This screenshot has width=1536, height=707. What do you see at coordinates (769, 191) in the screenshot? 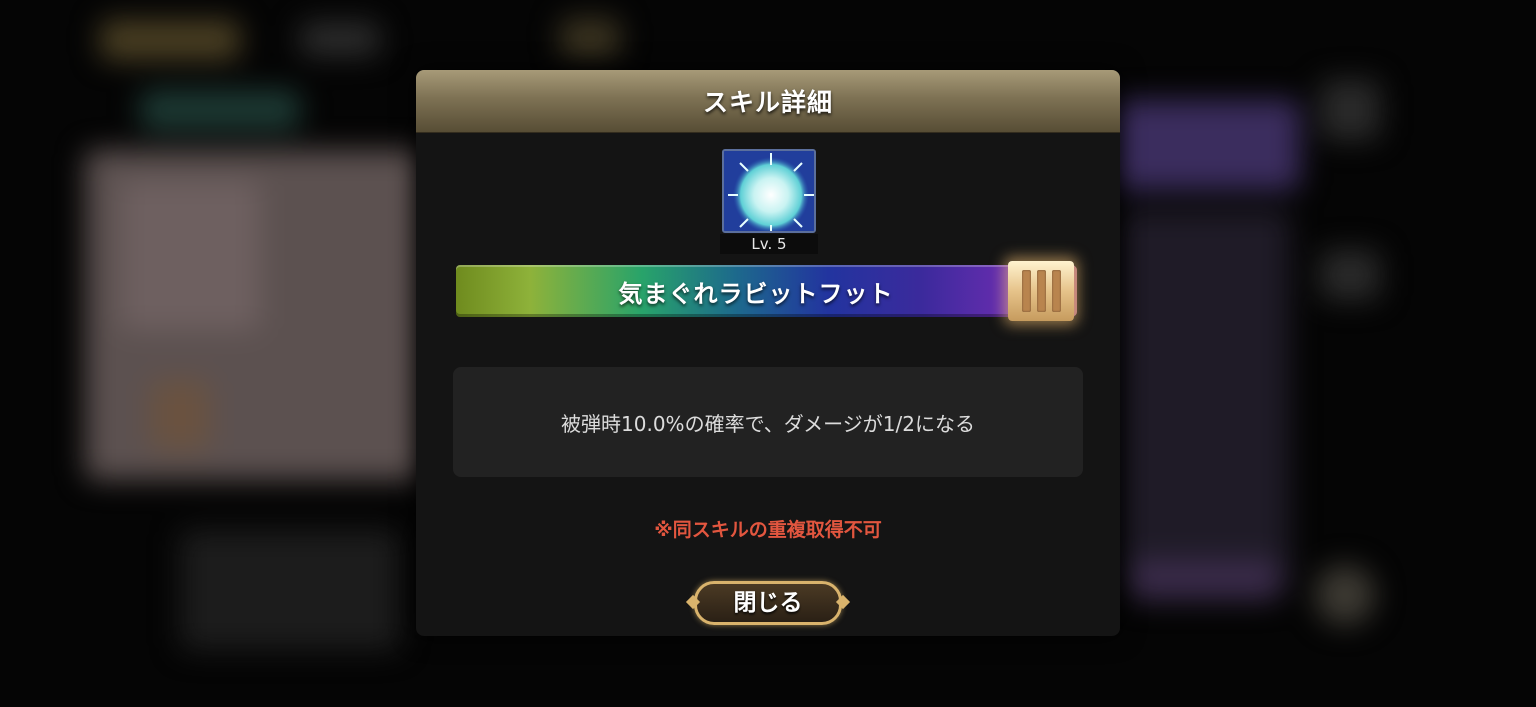
I see `light-burst-icon` at bounding box center [769, 191].